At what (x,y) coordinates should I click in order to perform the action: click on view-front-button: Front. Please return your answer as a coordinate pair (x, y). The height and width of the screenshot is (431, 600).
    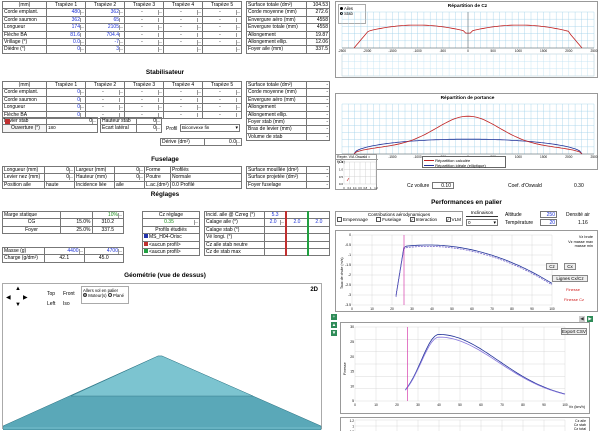
    Looking at the image, I should click on (69, 294).